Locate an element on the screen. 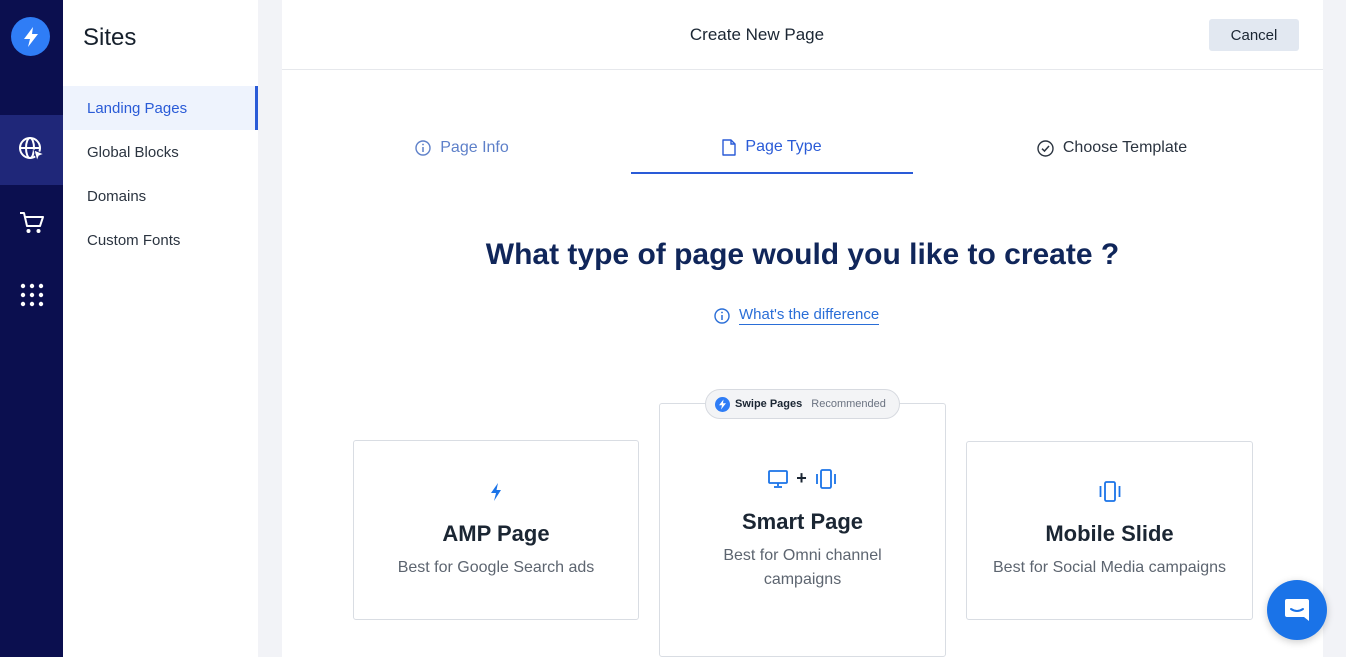 This screenshot has height=657, width=1346. tab-choose-template-label: Choose Template is located at coordinates (1125, 147).